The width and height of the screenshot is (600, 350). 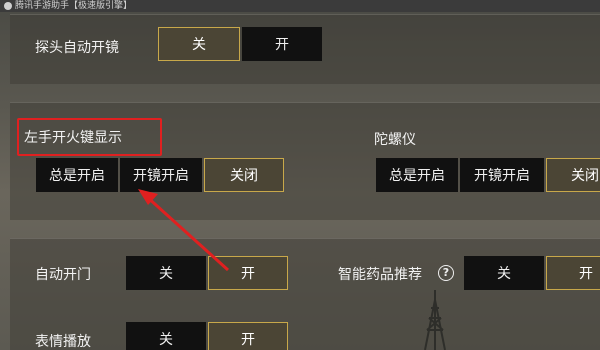 What do you see at coordinates (63, 342) in the screenshot?
I see `emote-play-label: 表情播放` at bounding box center [63, 342].